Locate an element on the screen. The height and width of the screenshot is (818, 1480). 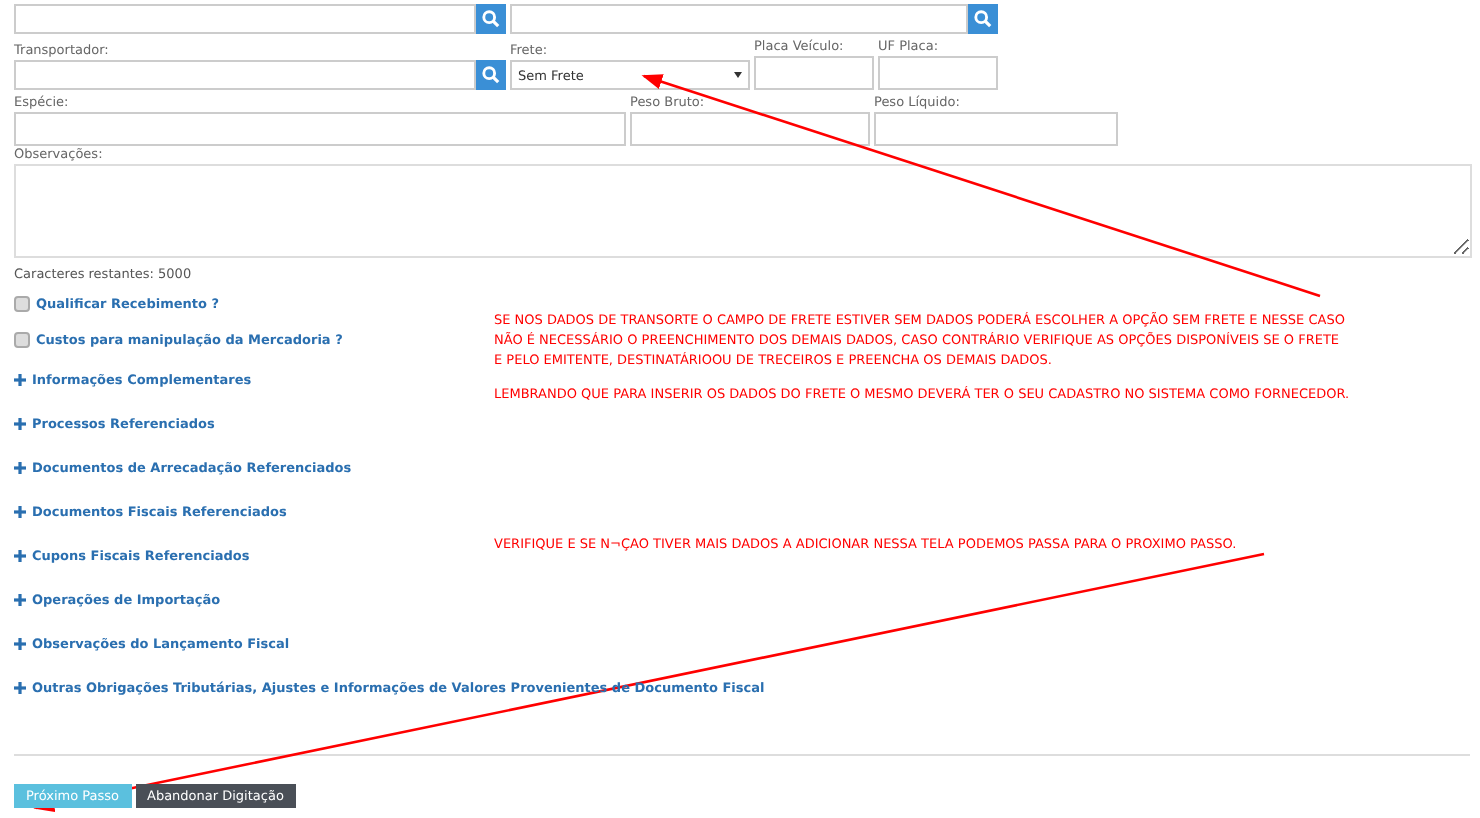
caret-icon is located at coordinates (738, 75).